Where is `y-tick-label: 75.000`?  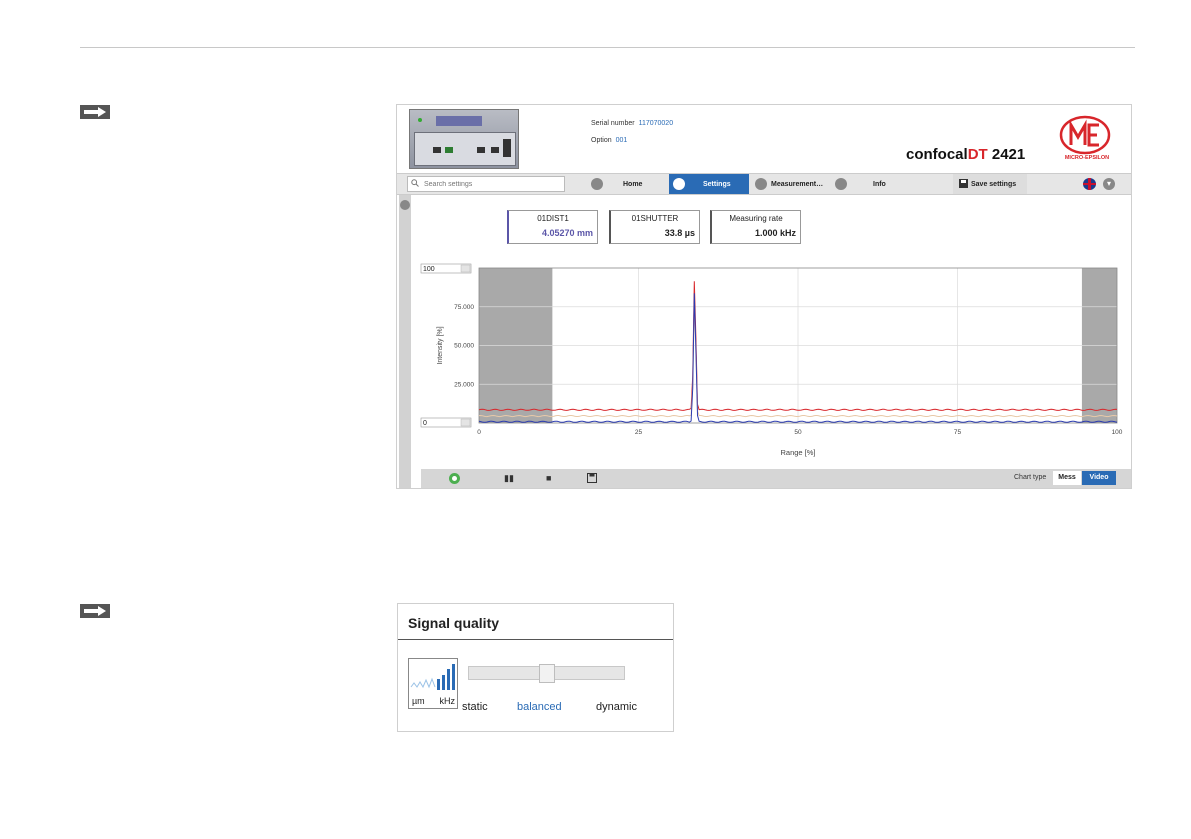
y-tick-label: 75.000 is located at coordinates (464, 307).